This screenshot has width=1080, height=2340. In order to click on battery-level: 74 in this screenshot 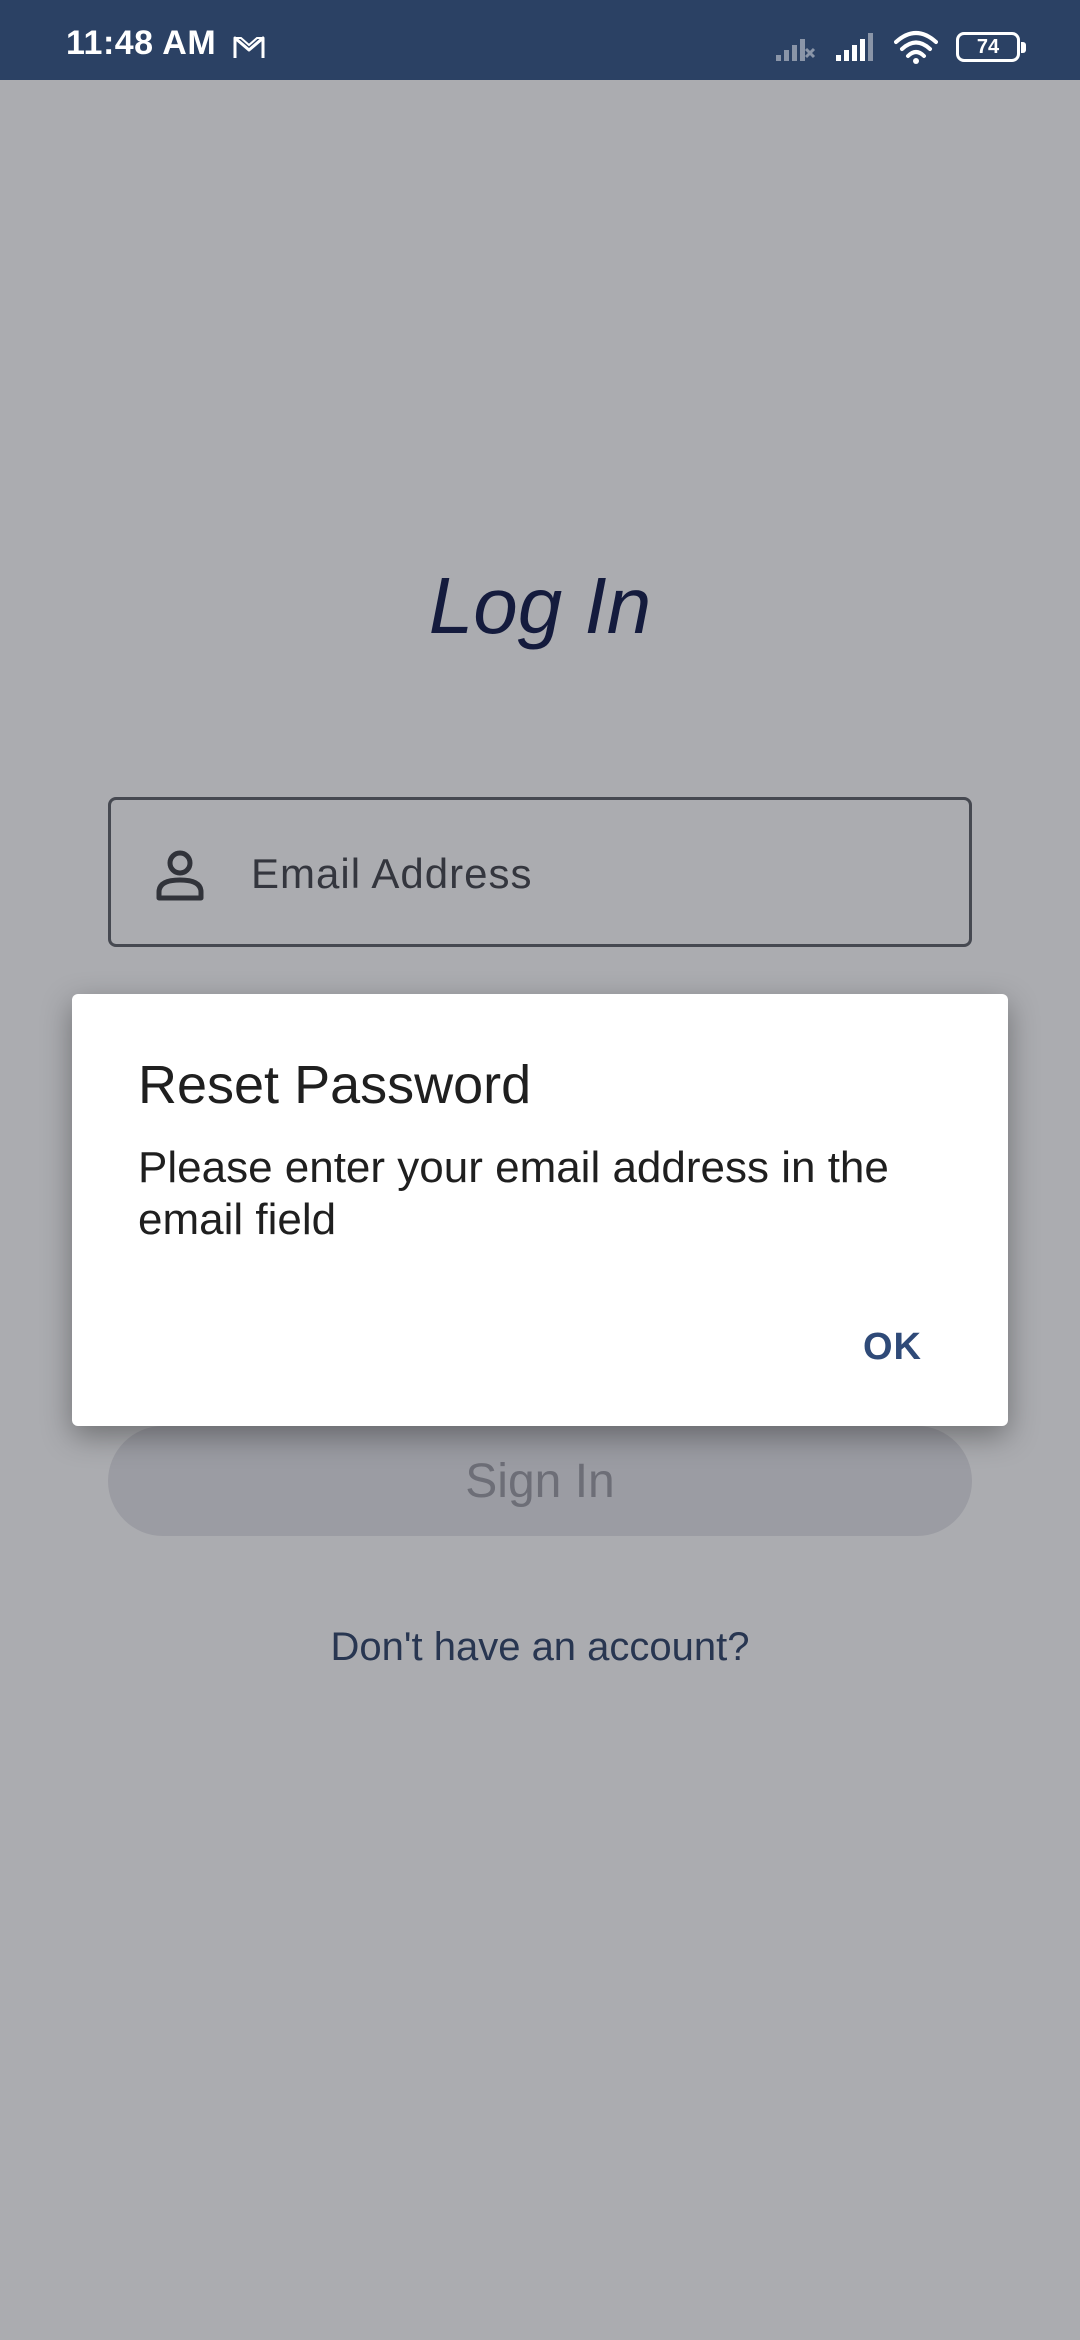, I will do `click(988, 46)`.